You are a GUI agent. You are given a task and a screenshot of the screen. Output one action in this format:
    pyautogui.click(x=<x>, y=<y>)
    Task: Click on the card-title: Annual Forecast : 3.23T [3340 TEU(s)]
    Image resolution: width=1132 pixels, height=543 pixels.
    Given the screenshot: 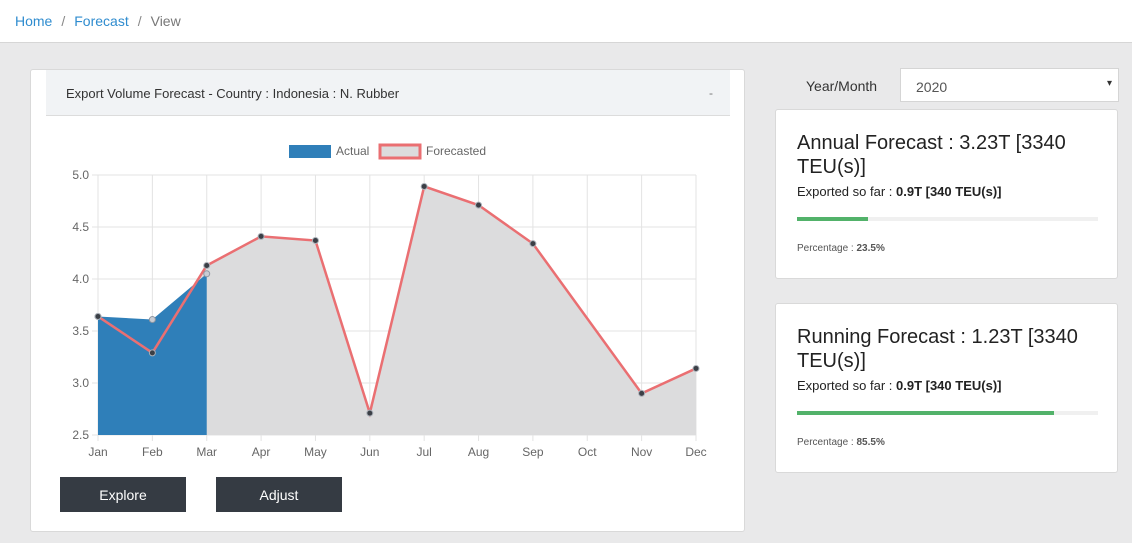 What is the action you would take?
    pyautogui.click(x=931, y=155)
    